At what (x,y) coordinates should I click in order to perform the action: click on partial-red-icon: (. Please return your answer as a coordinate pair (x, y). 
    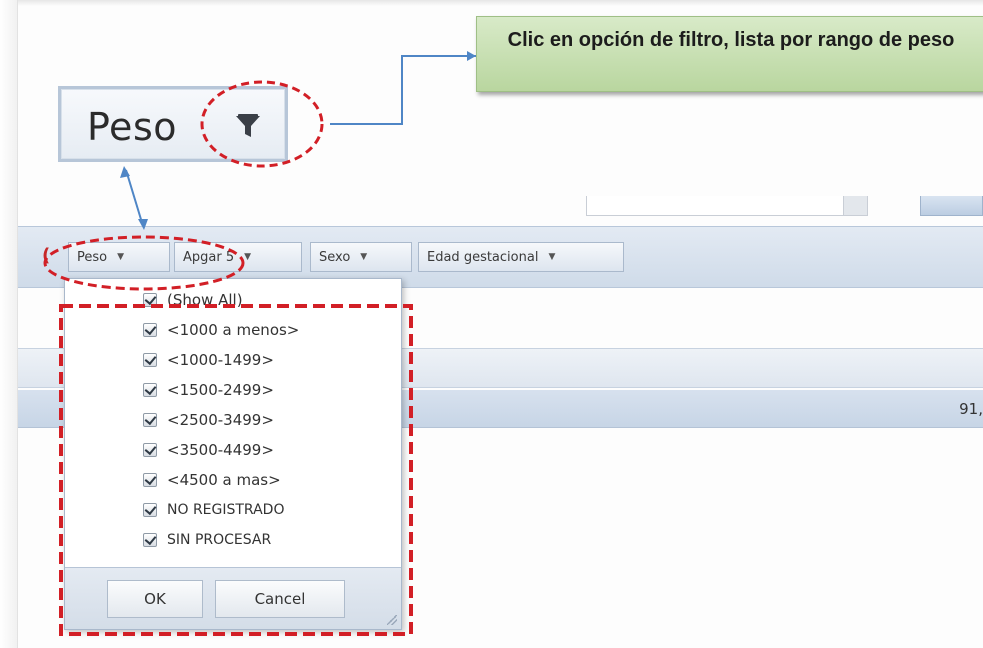
    Looking at the image, I should click on (46, 255).